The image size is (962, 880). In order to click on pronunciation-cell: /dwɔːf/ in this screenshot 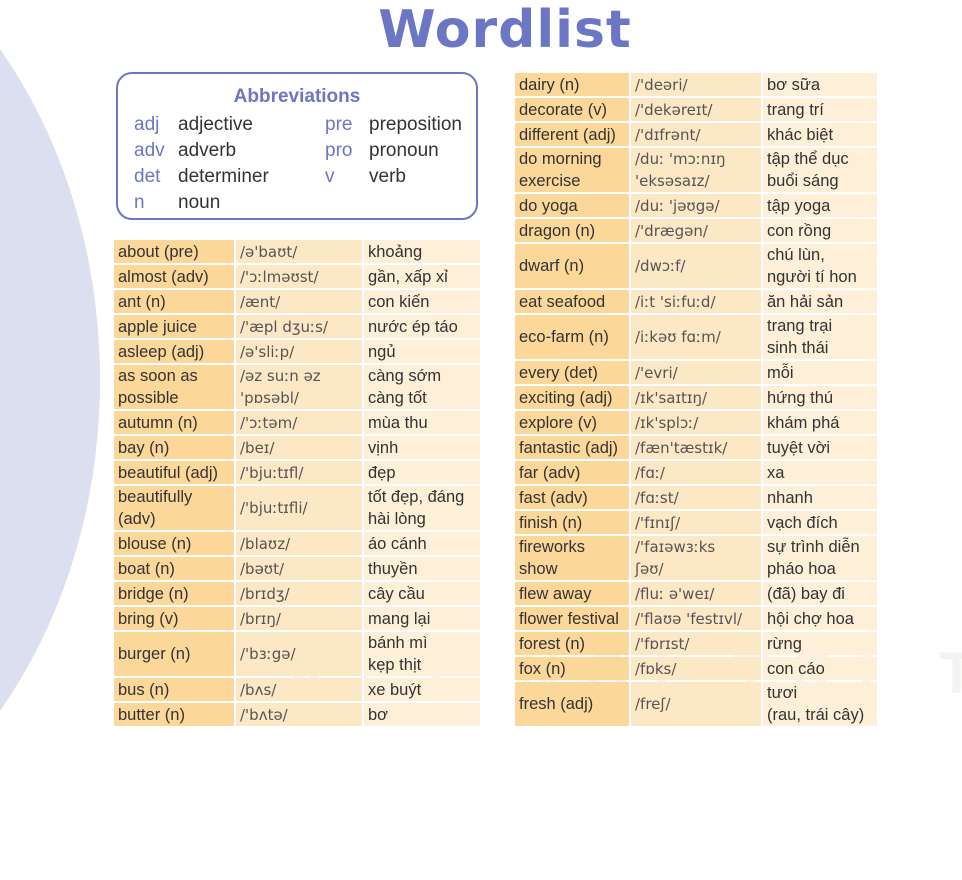, I will do `click(697, 266)`.